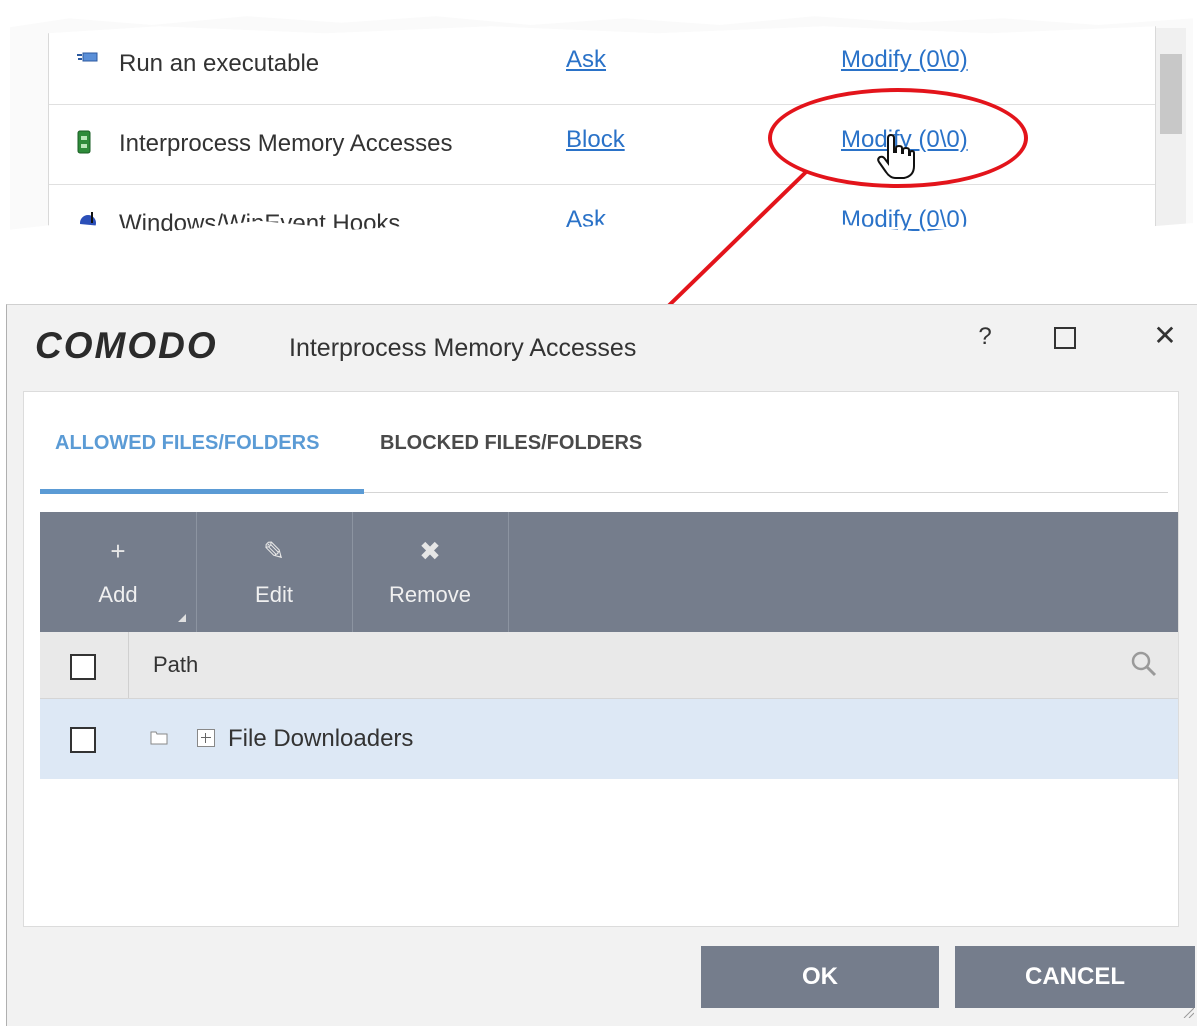  Describe the element at coordinates (1171, 94) in the screenshot. I see `scrollbar-thumb` at that location.